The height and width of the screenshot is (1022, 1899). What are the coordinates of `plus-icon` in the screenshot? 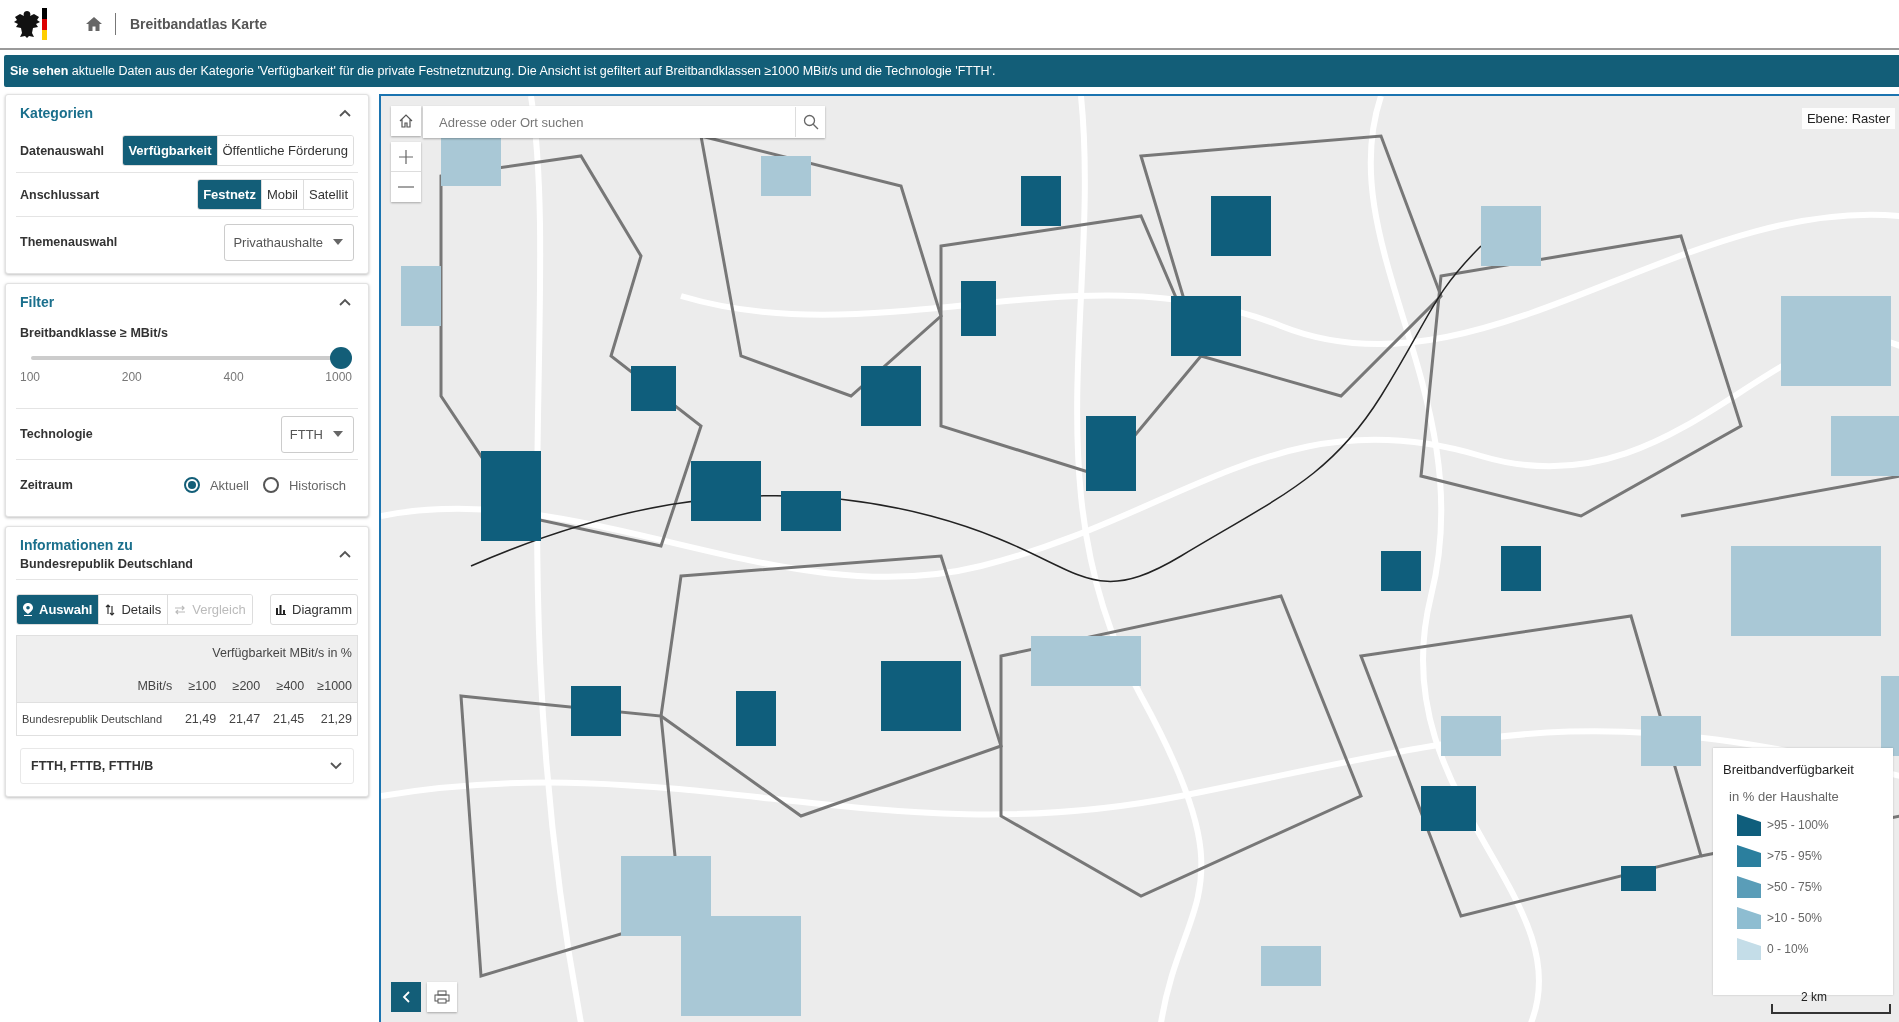 It's located at (406, 156).